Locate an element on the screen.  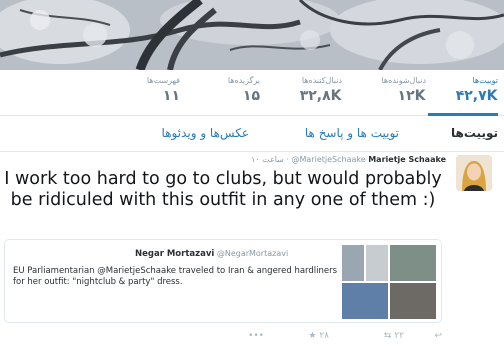
tweet-author-name: Marietje Schaake is located at coordinates (407, 159).